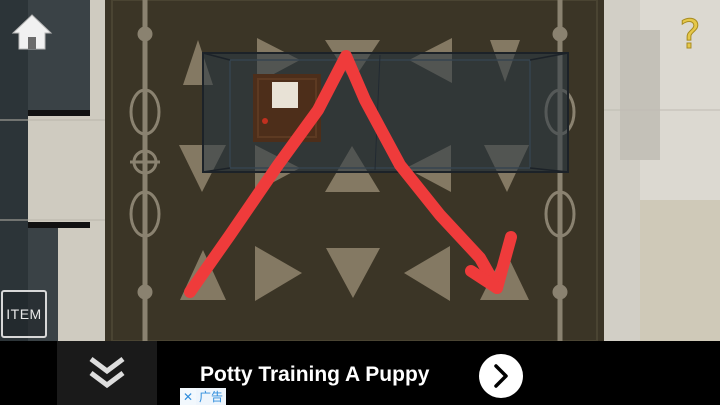  Describe the element at coordinates (314, 375) in the screenshot. I see `ad-title: Potty Training A Puppy` at that location.